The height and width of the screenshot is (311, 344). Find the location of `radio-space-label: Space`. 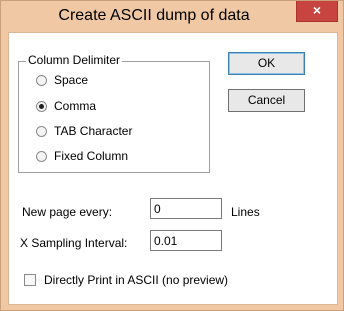

radio-space-label: Space is located at coordinates (71, 80).